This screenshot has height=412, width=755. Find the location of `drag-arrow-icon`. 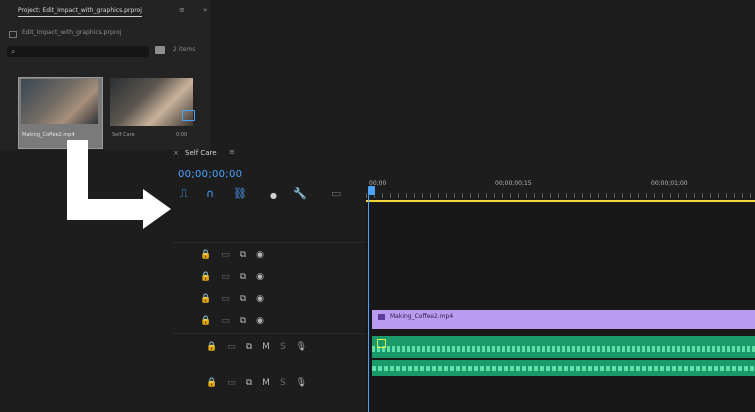

drag-arrow-icon is located at coordinates (107, 209).